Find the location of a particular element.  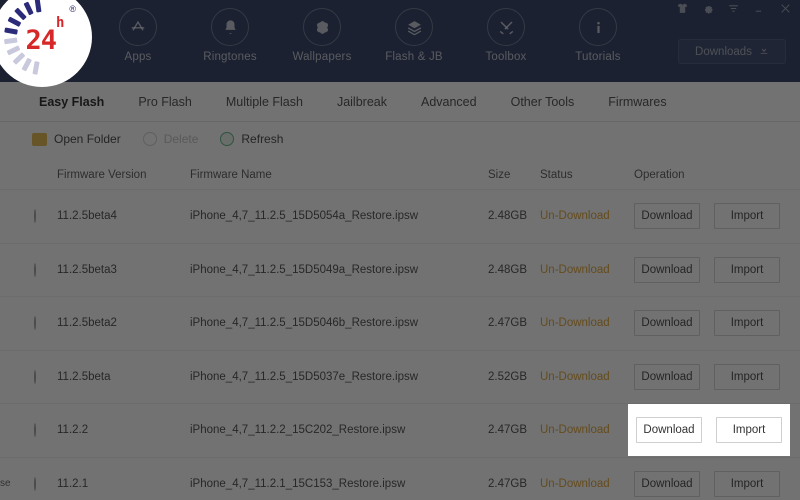

tab-other-tools: Other Tools is located at coordinates (543, 102).